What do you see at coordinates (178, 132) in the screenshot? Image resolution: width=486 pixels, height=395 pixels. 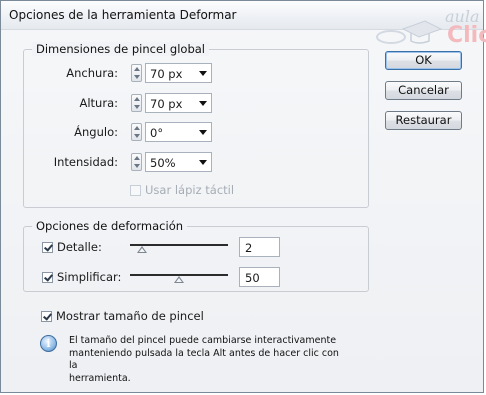 I see `angle-select: 0°` at bounding box center [178, 132].